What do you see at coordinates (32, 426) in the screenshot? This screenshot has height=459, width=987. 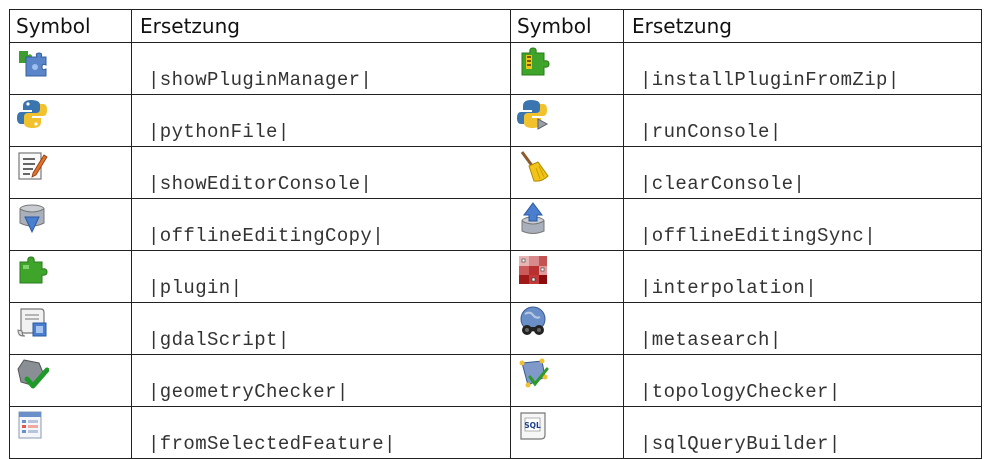 I see `from-selected-feature-icon` at bounding box center [32, 426].